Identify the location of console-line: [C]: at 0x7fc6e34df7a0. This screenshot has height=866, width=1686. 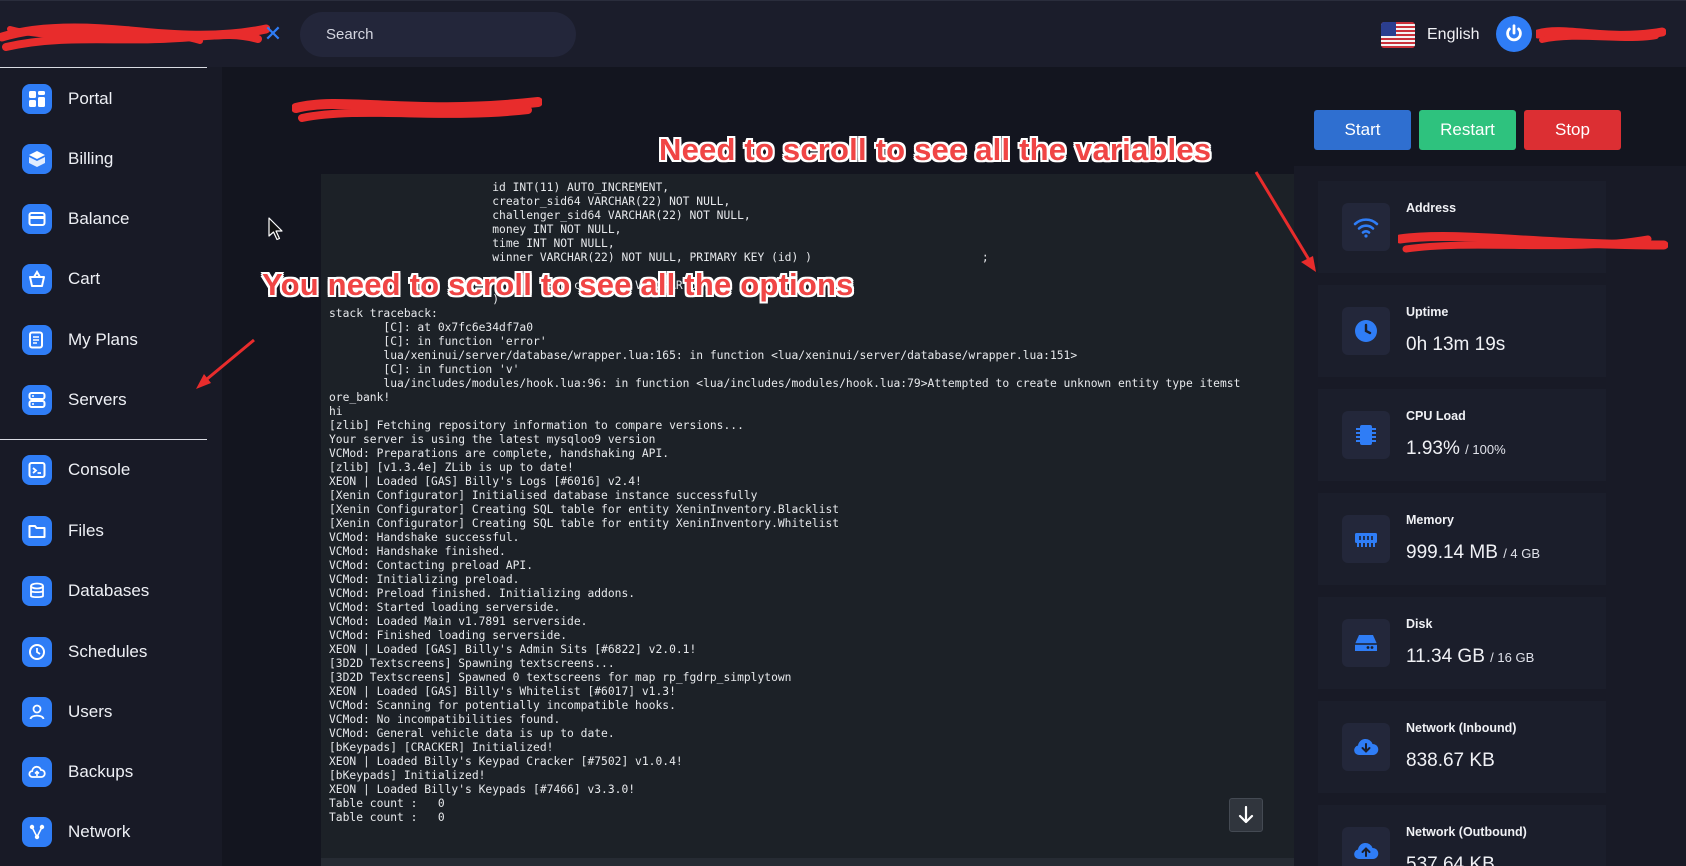
(431, 327).